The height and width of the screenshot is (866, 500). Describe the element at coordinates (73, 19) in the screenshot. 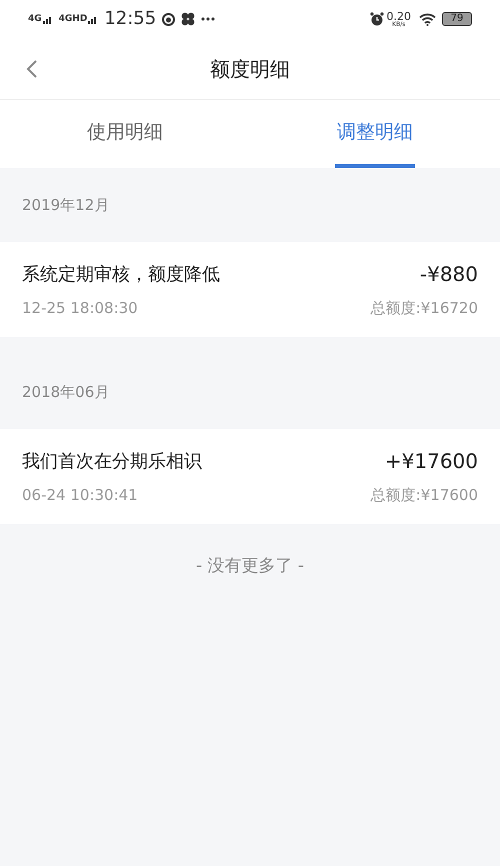

I see `network-label: 4GHD` at that location.